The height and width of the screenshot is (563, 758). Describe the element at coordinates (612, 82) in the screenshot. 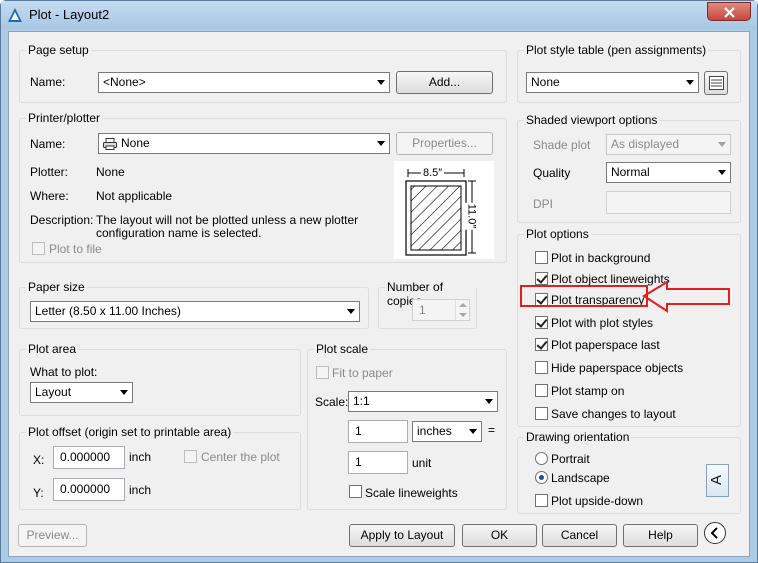

I see `plot-style-combo: None` at that location.